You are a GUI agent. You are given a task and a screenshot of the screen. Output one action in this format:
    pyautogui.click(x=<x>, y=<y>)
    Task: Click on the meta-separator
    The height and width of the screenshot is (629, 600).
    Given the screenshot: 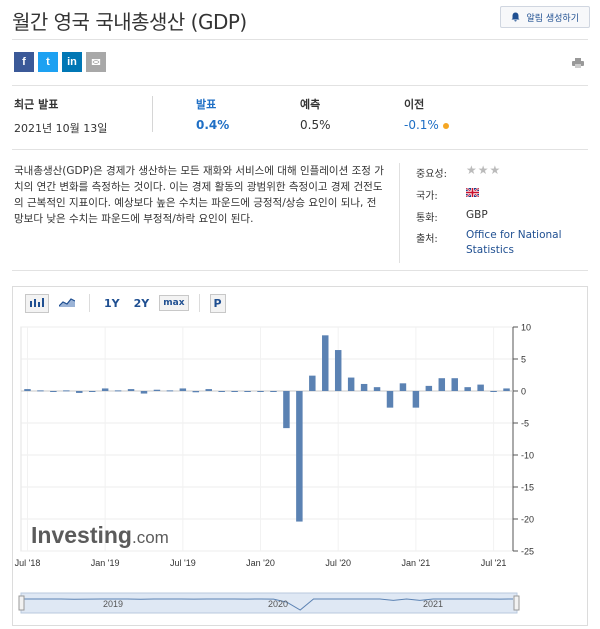 What is the action you would take?
    pyautogui.click(x=399, y=213)
    